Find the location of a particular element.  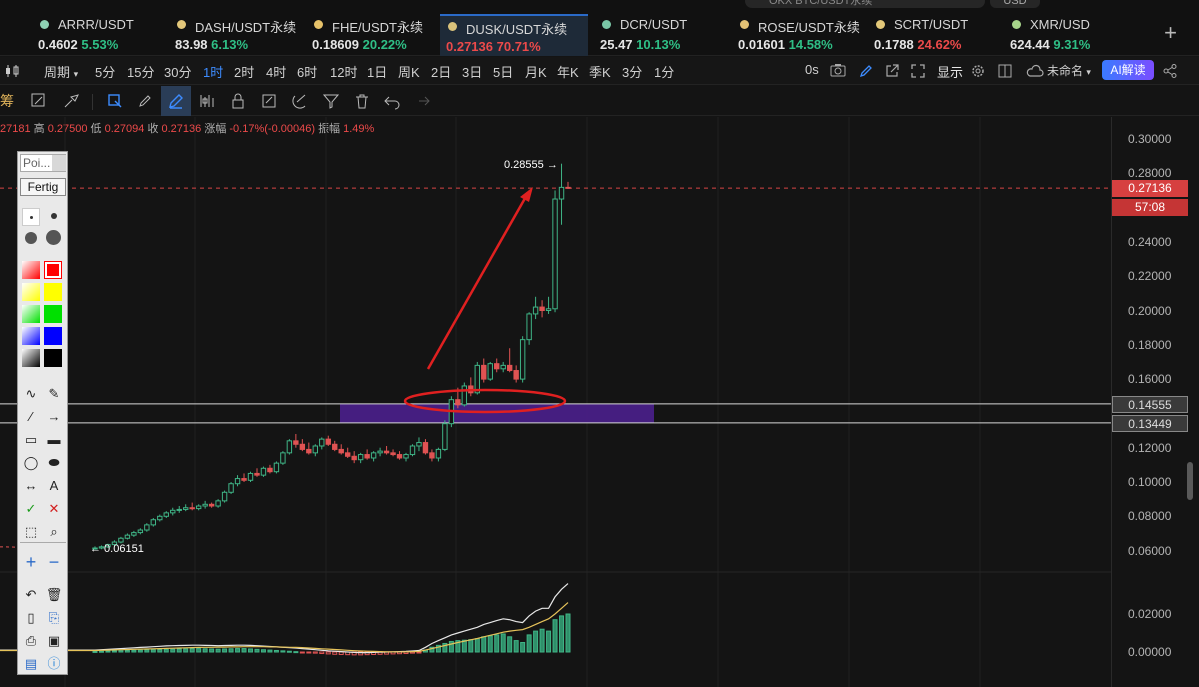

interval-6: 6时 is located at coordinates (307, 71).